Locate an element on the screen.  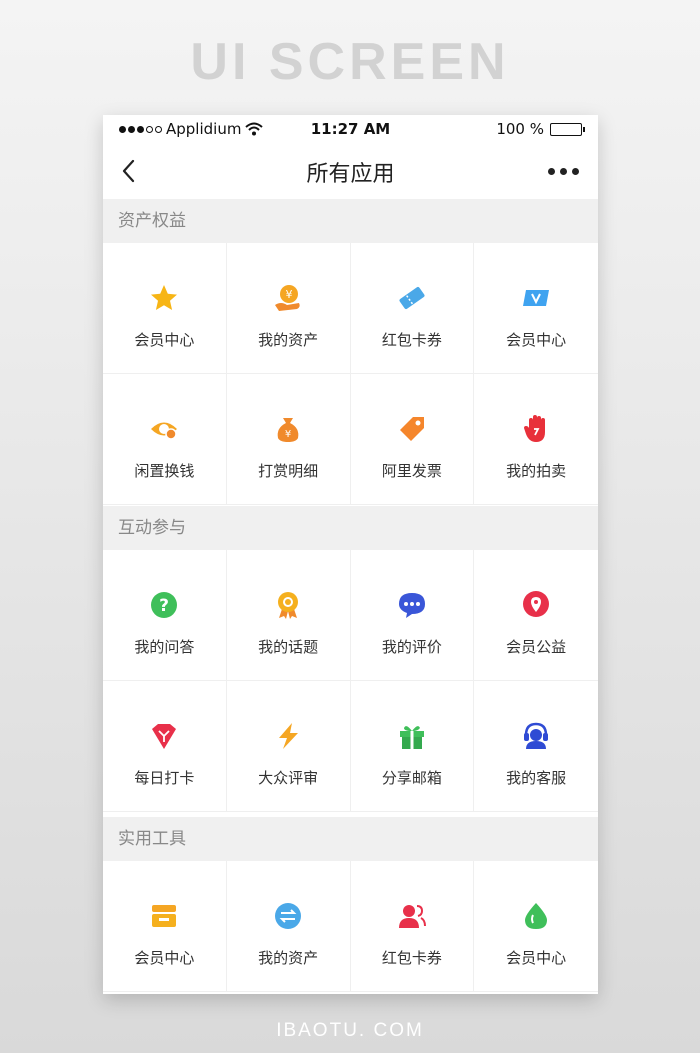
money-bag-icon: ¥ is located at coordinates (288, 430).